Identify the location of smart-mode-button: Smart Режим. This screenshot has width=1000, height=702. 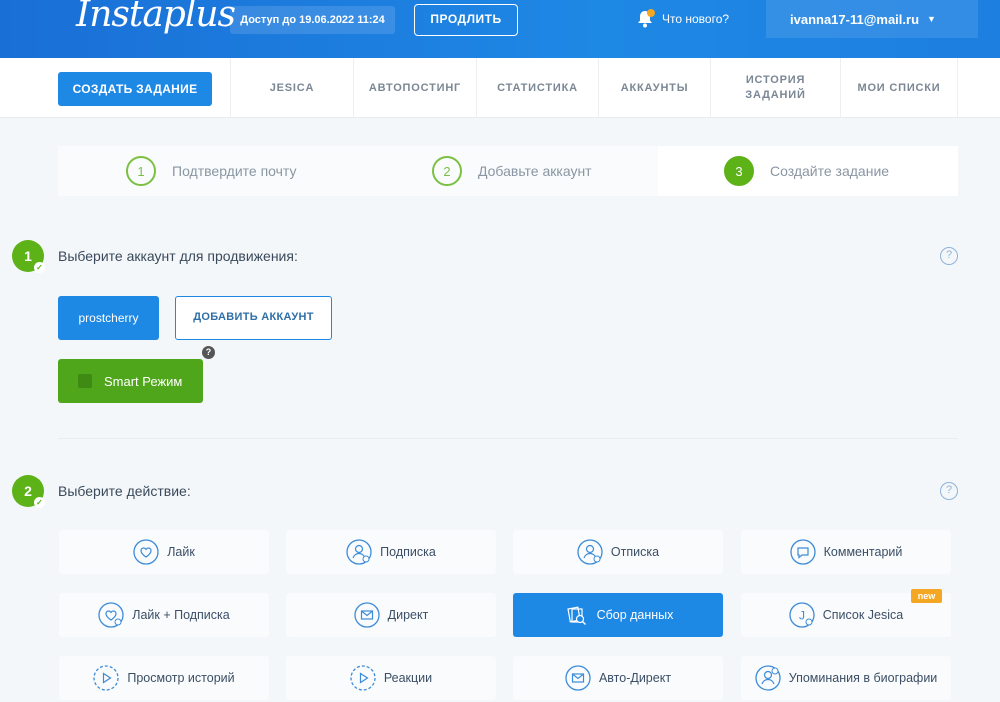
(130, 381).